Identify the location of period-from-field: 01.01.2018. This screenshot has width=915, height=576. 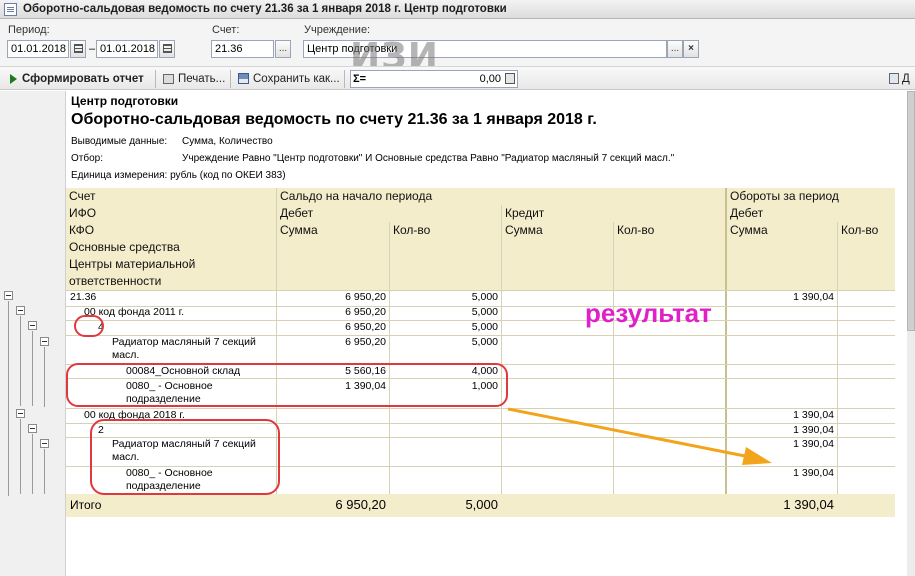
(38, 49).